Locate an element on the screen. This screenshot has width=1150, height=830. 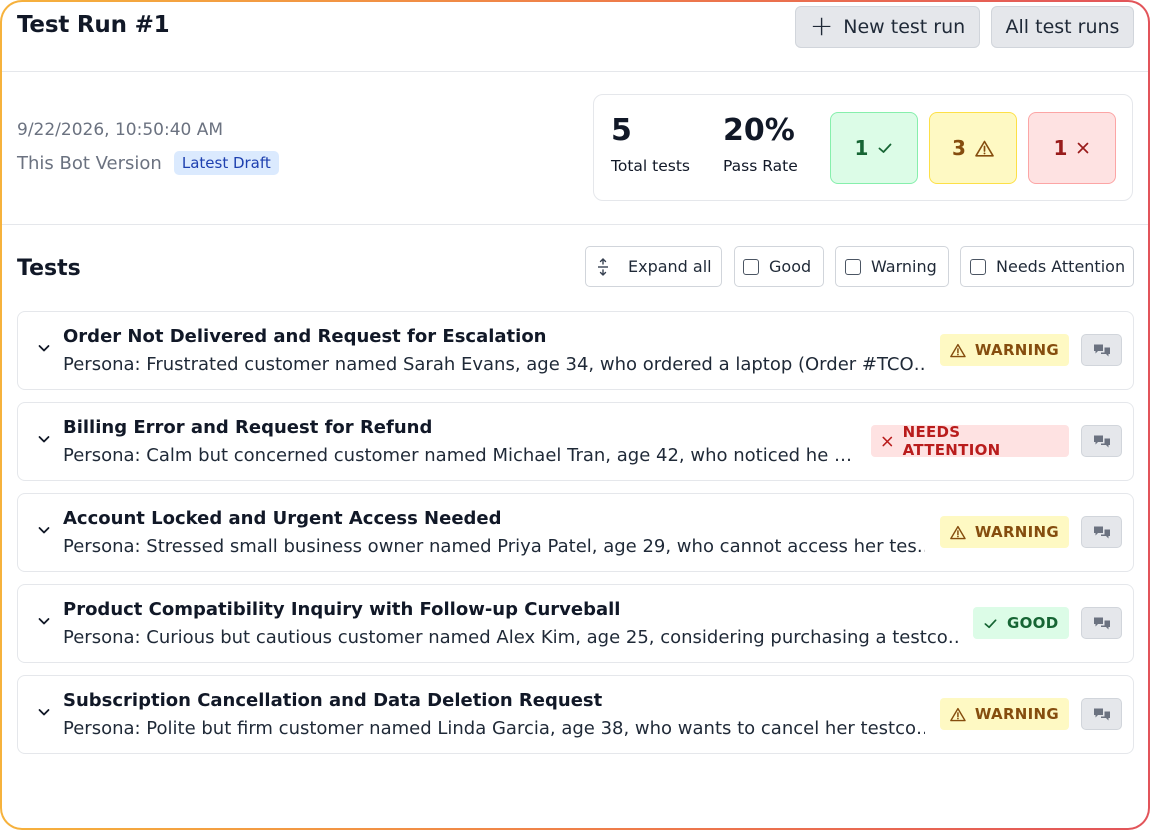
bot-version-label: This Bot Version is located at coordinates (89, 163).